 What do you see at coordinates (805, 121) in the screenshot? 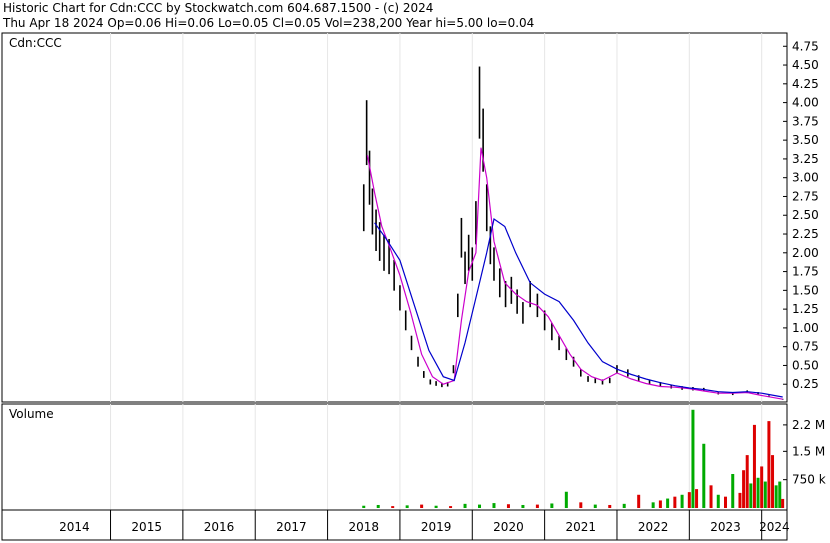
I see `price-tick-label: 3.75` at bounding box center [805, 121].